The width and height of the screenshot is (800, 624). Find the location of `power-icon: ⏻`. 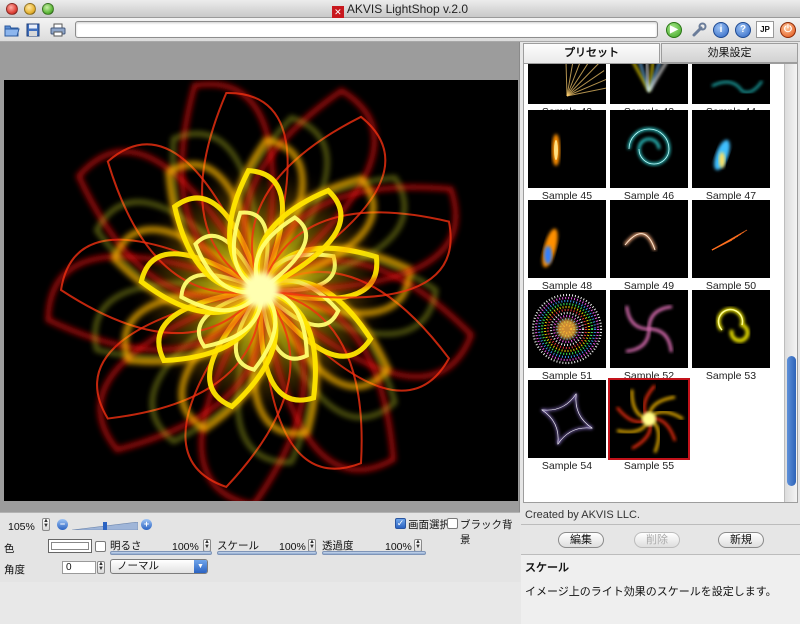

power-icon: ⏻ is located at coordinates (788, 29).